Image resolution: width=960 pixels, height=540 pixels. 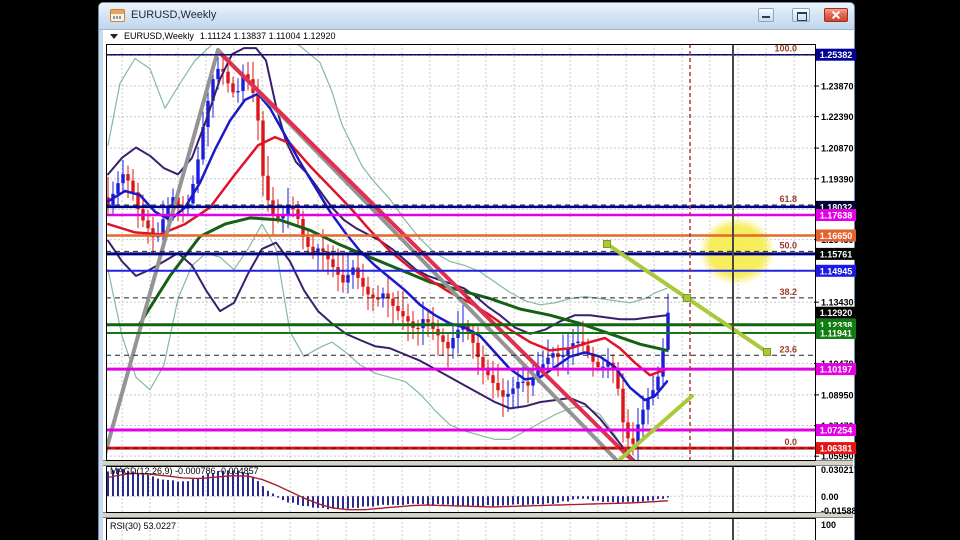 I want to click on chevron-down-icon, so click(x=114, y=36).